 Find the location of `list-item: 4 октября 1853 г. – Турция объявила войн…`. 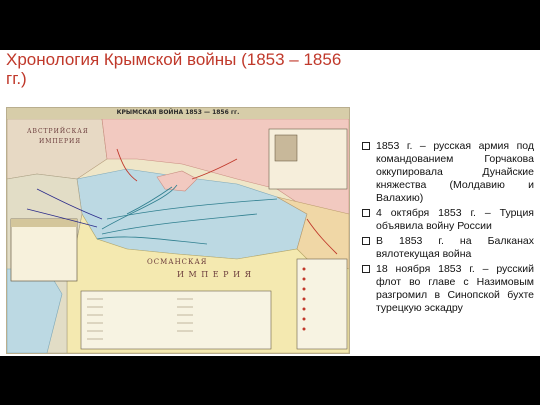

list-item: 4 октября 1853 г. – Турция объявила войн… is located at coordinates (448, 220).